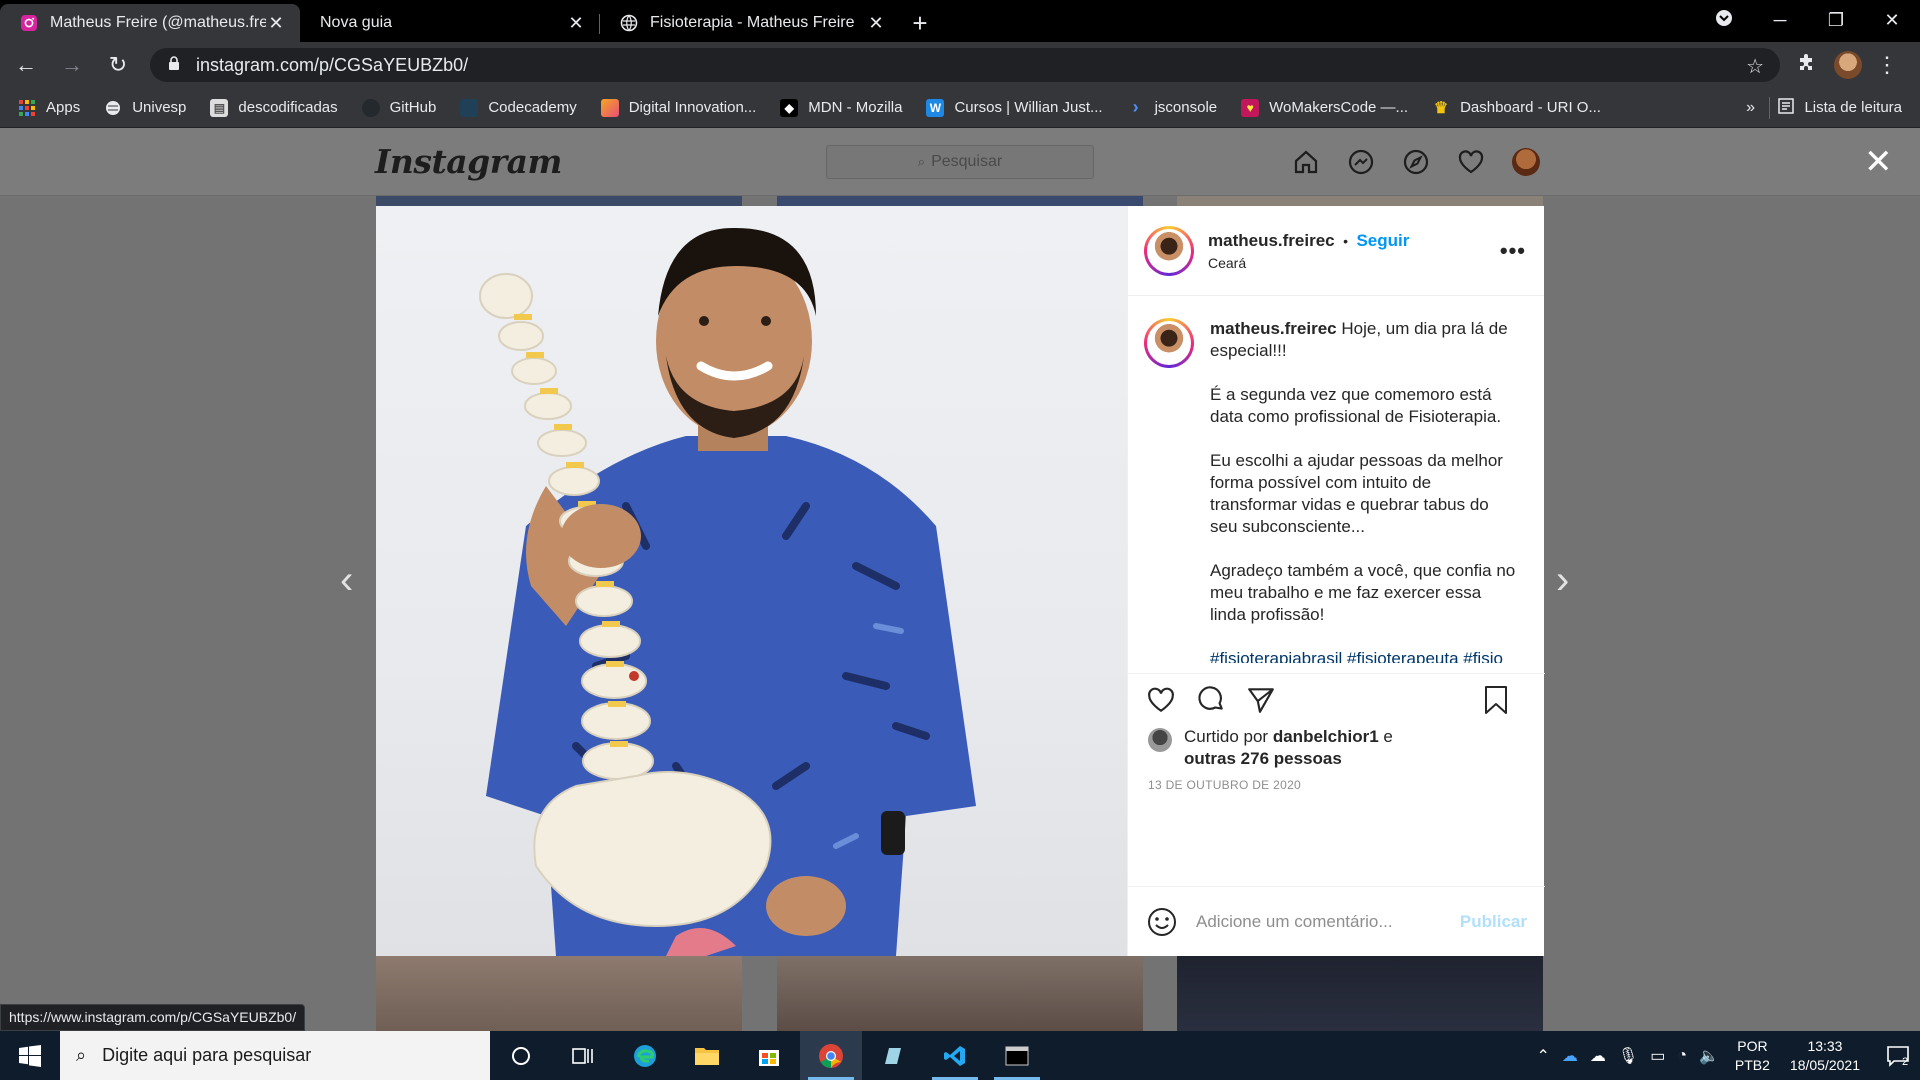 The width and height of the screenshot is (1920, 1080). What do you see at coordinates (1326, 736) in the screenshot?
I see `liked-by-user: danbelchior1` at bounding box center [1326, 736].